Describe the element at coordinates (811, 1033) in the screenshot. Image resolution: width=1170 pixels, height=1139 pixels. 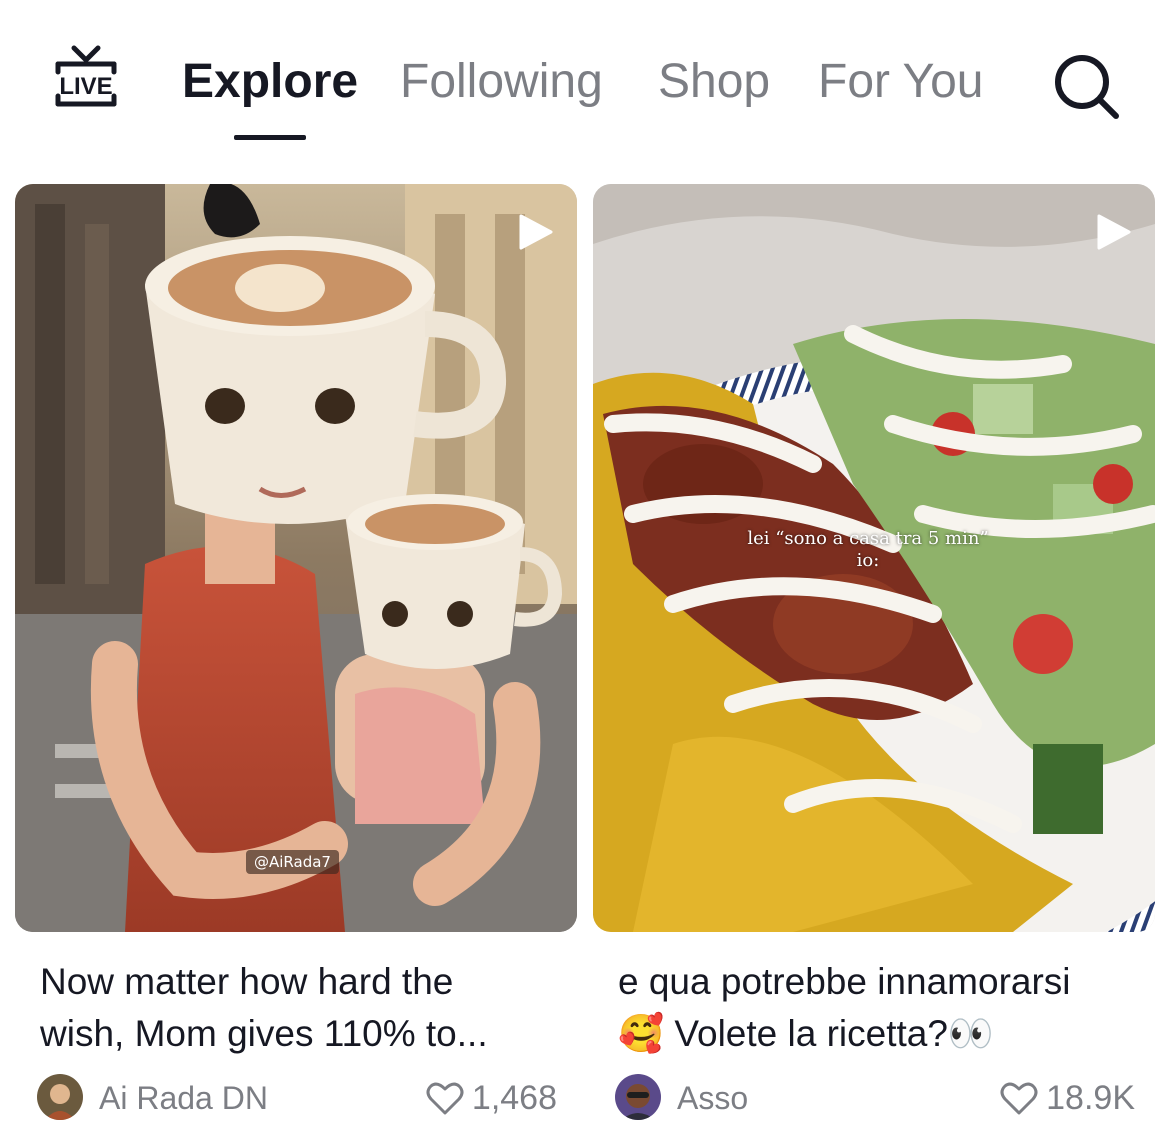
I see `caption-text: Volete la ricetta?` at that location.